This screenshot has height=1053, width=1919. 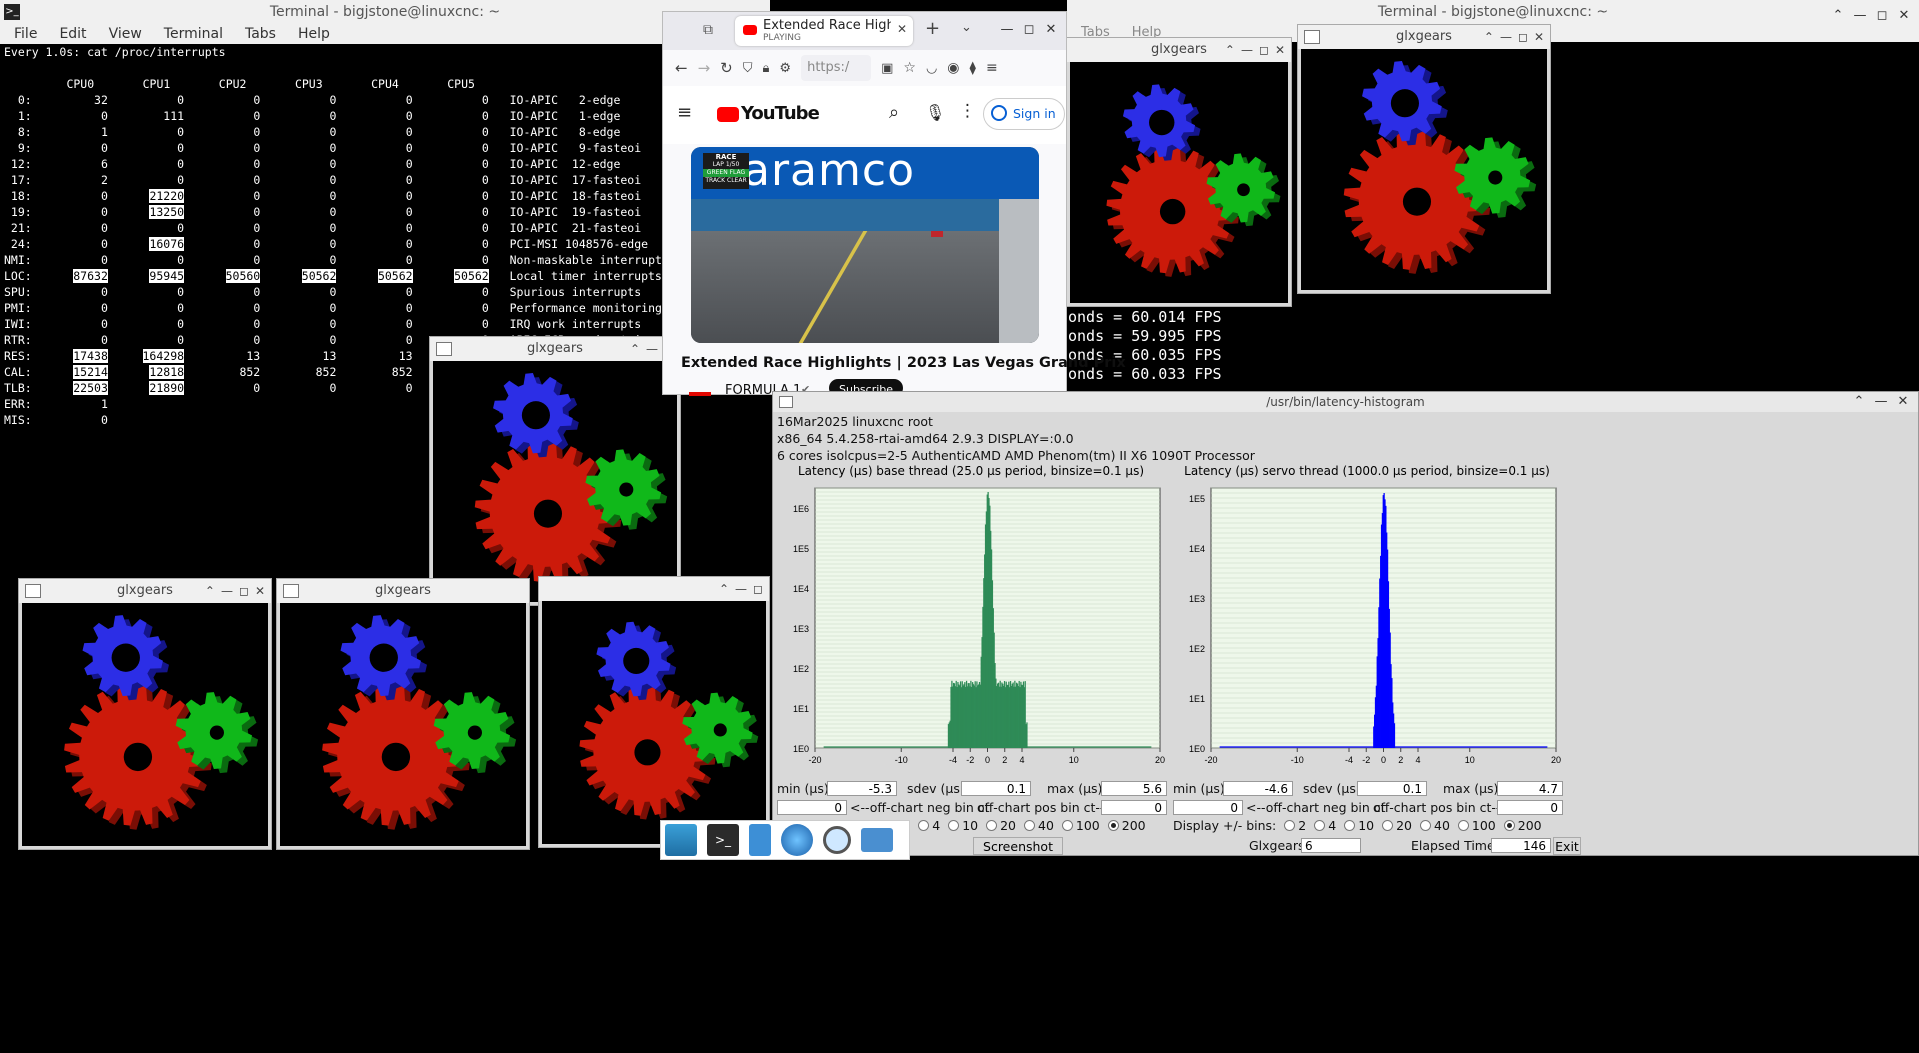 I want to click on y-tick-label: 1E2, so click(x=1197, y=649).